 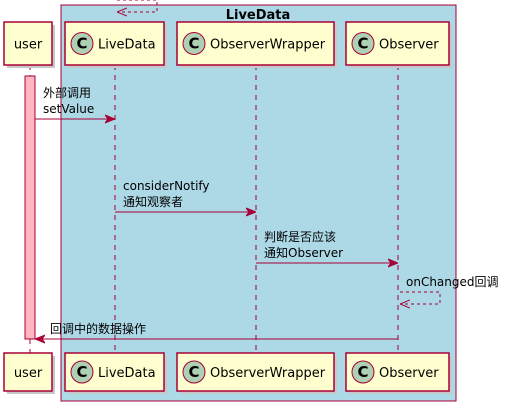 I want to click on message-label: onChanged回调, so click(x=452, y=282).